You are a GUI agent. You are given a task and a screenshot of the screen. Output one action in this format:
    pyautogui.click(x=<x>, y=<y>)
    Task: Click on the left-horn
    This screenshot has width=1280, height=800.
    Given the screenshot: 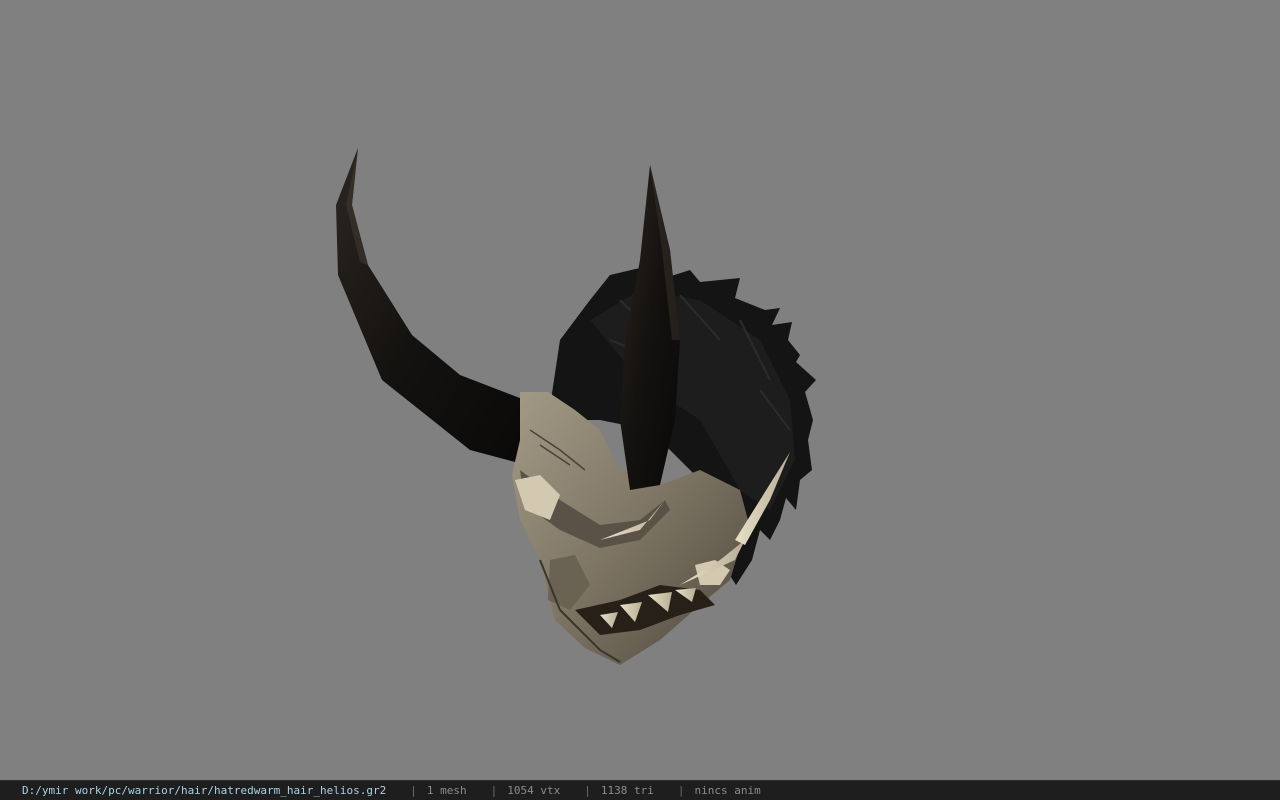 What is the action you would take?
    pyautogui.click(x=435, y=305)
    